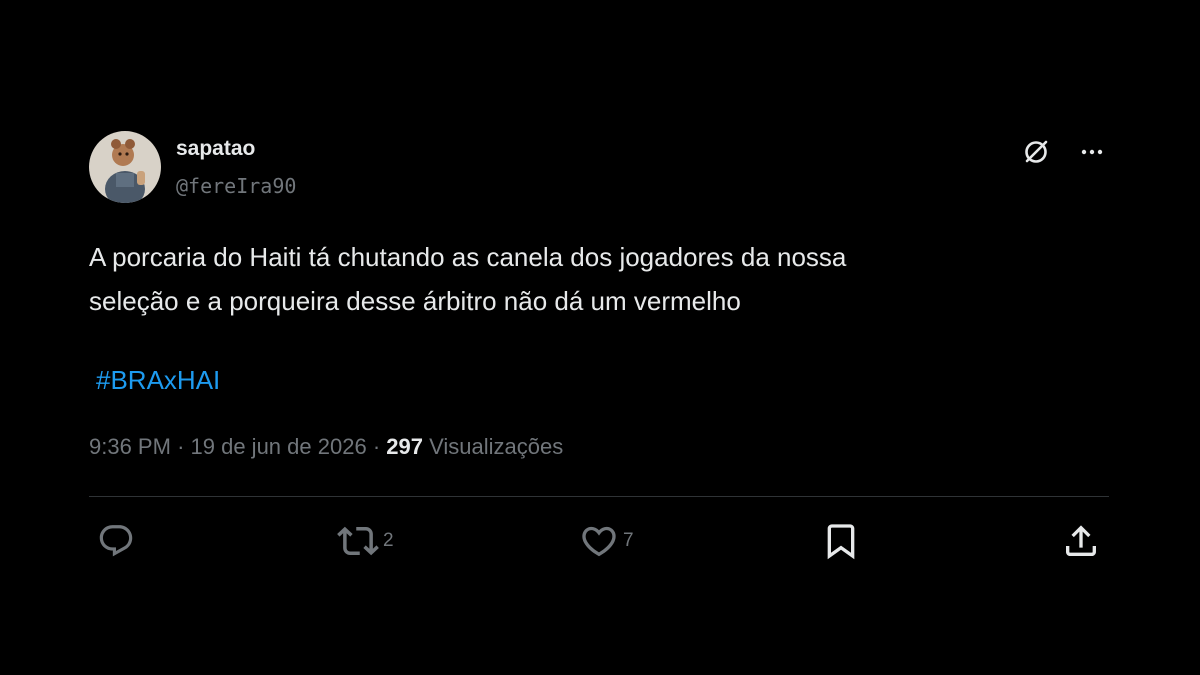 Image resolution: width=1200 pixels, height=675 pixels. Describe the element at coordinates (599, 168) in the screenshot. I see `tweet-header: sapatao @fereIra90` at that location.